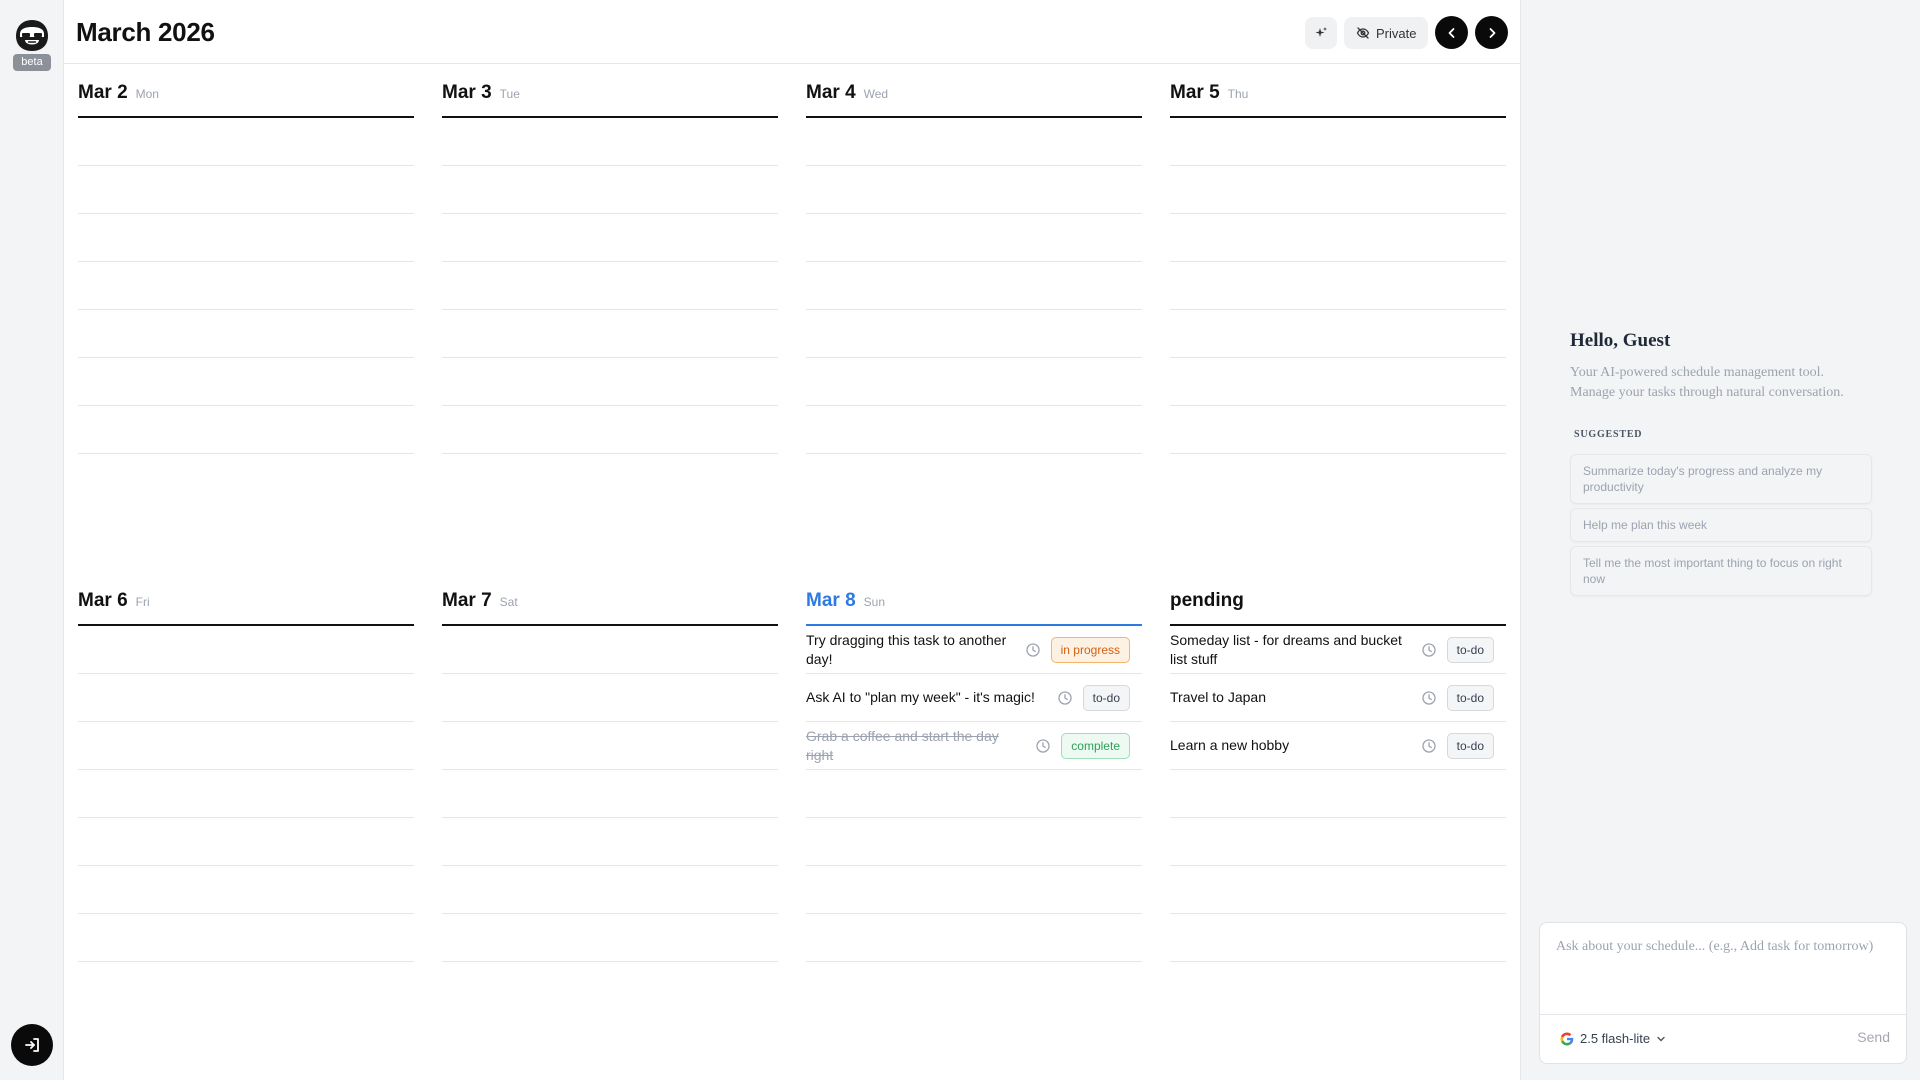 This screenshot has height=1080, width=1920. I want to click on task-title: Ask AI to "plan my week" - it's magic!, so click(931, 697).